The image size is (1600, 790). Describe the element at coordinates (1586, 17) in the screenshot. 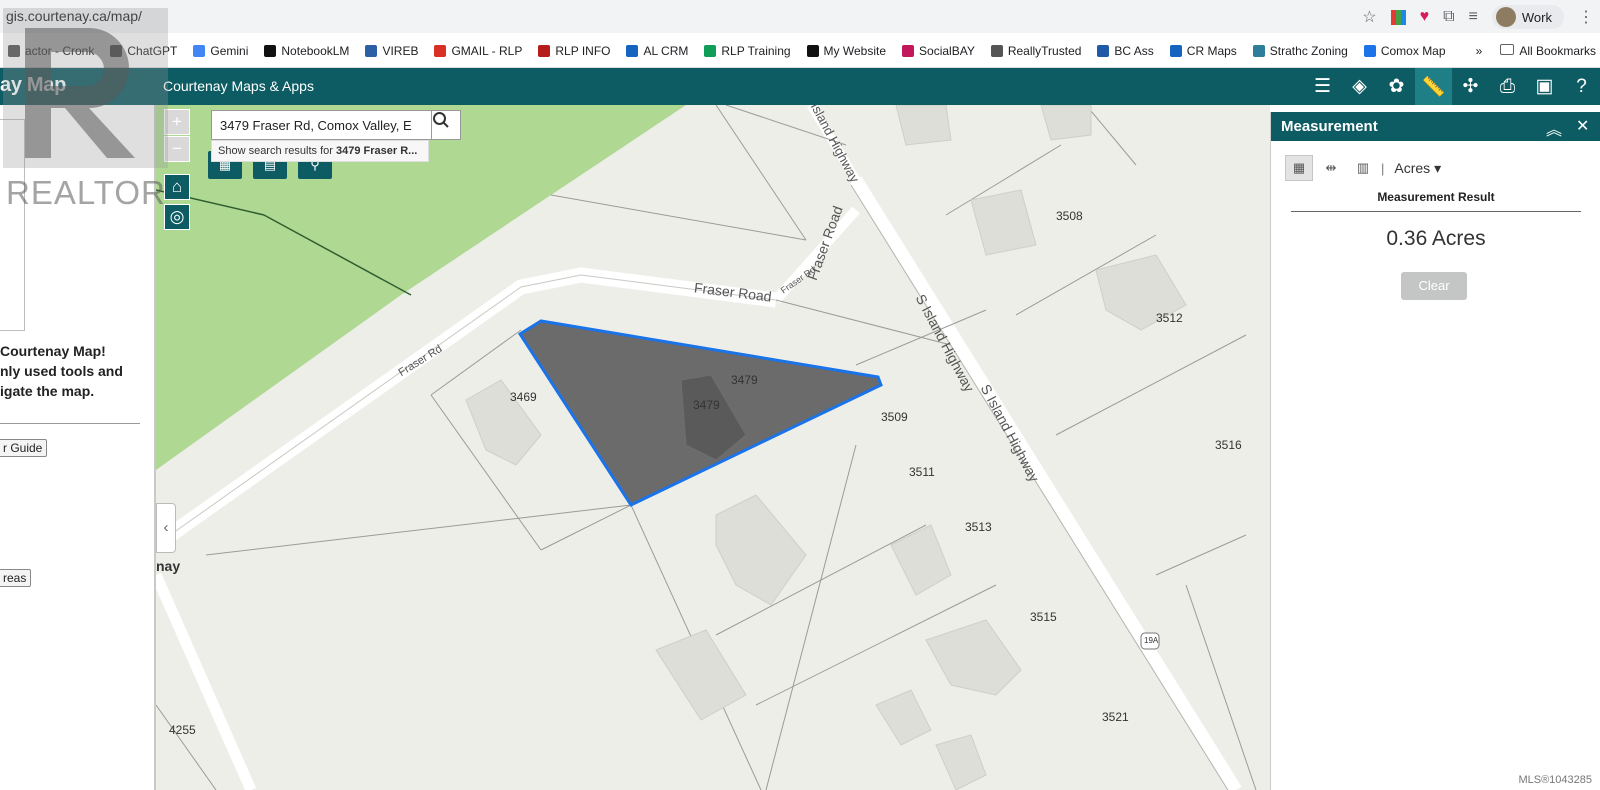

I see `kebab-menu-icon: ⋮` at that location.